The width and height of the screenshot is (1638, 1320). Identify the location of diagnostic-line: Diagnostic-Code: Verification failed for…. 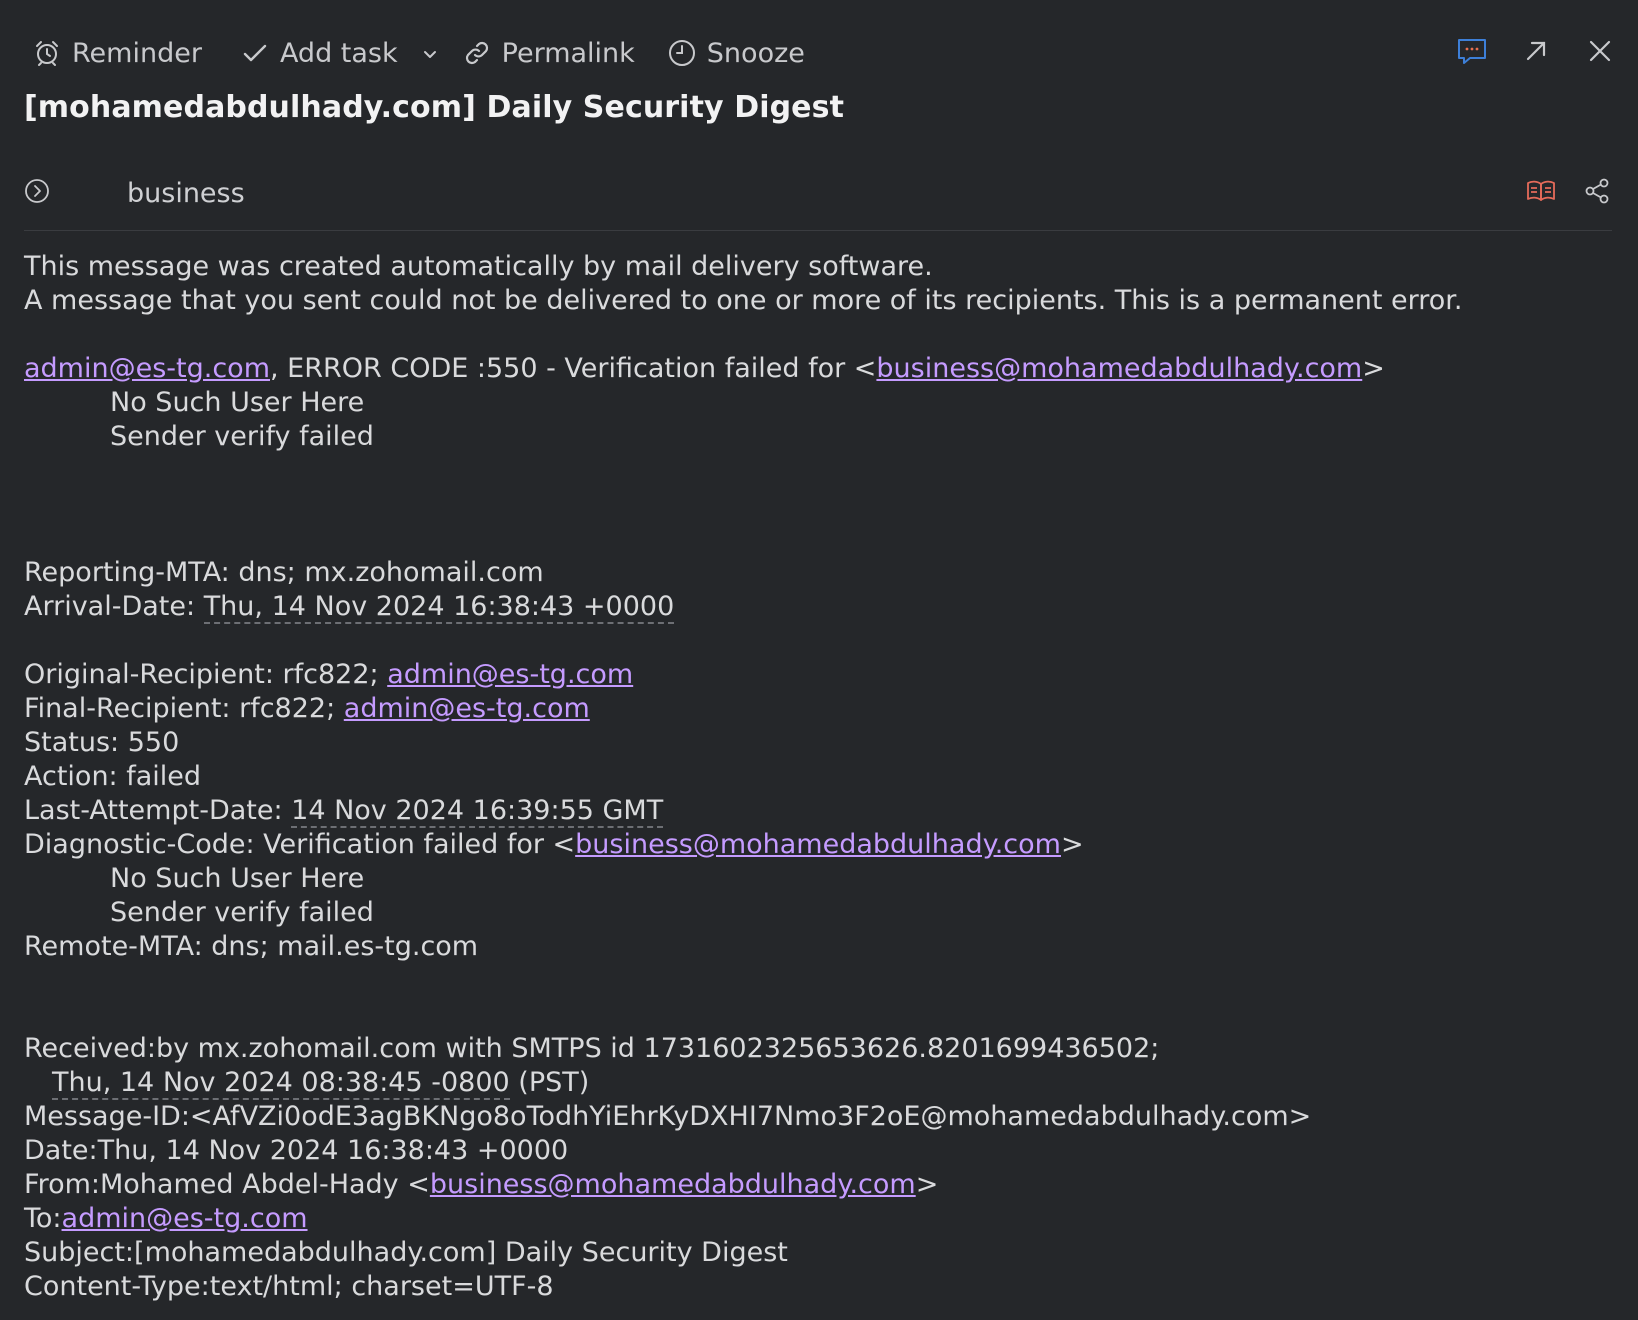
(819, 845).